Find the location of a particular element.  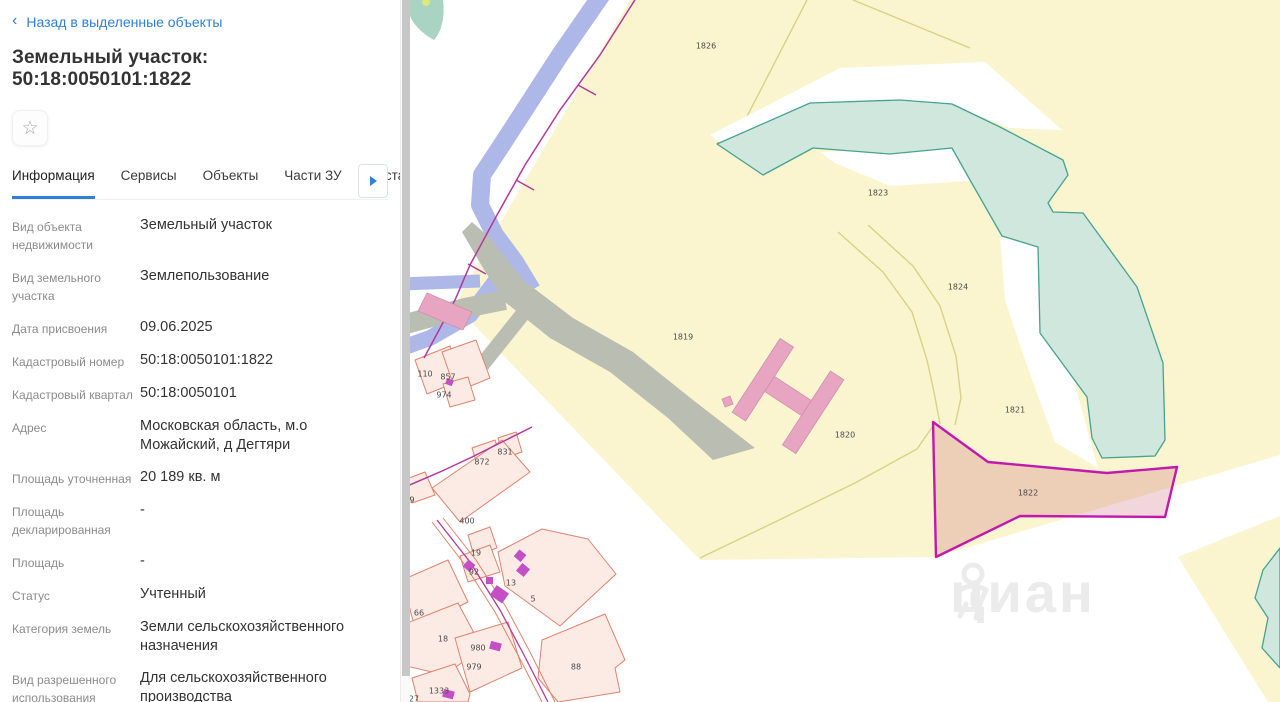

field-label: Кадастровый номер is located at coordinates (68, 362).